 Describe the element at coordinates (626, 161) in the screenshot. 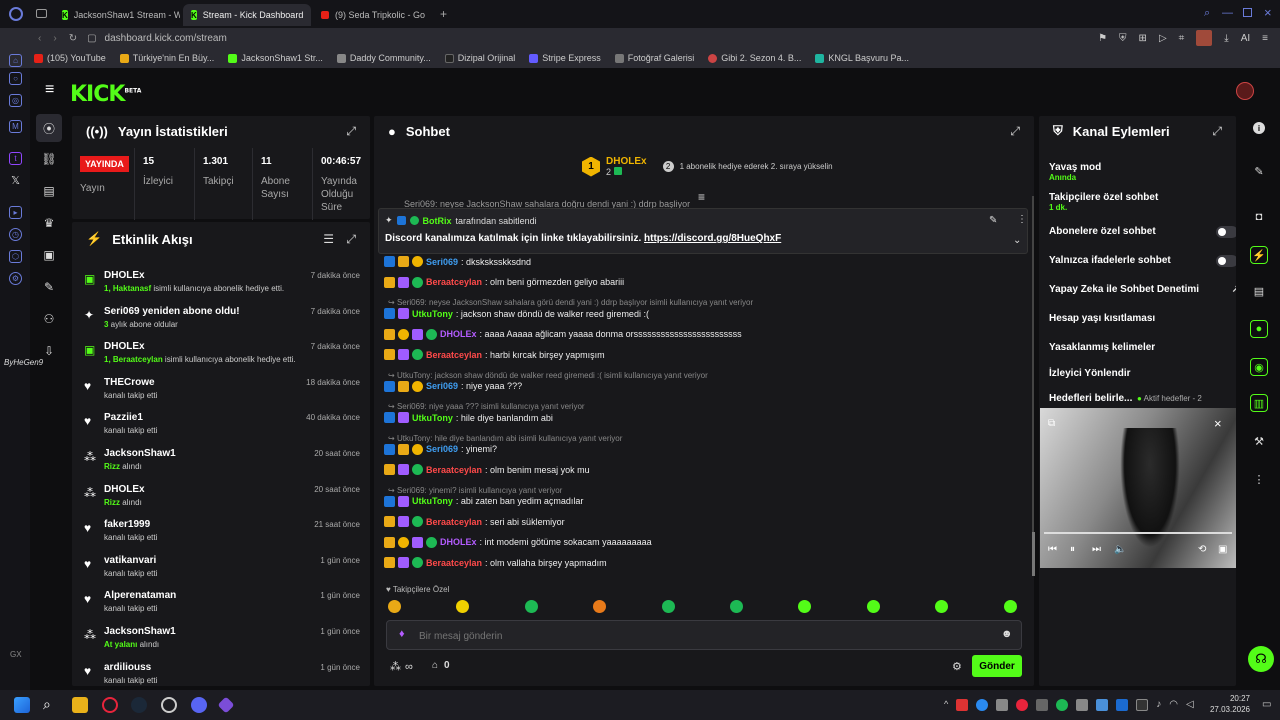

I see `gifter-name: DHOLEx` at that location.